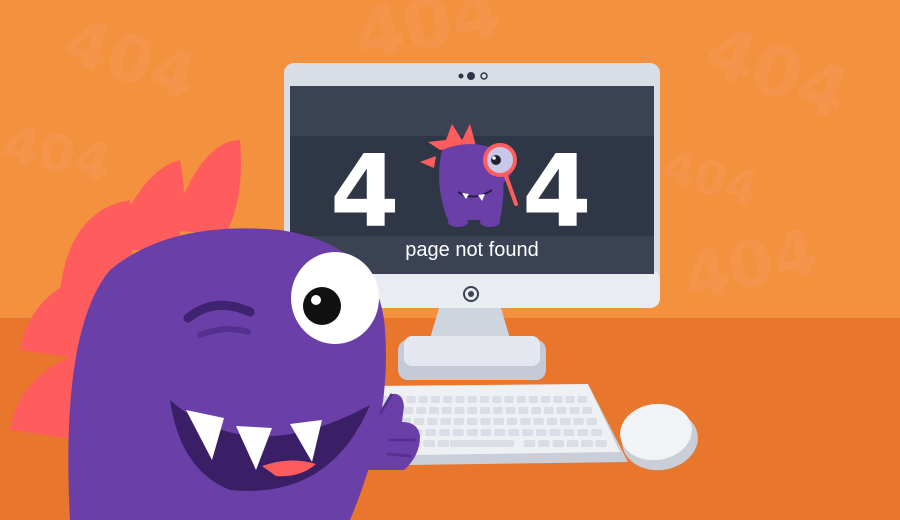  I want to click on page-not-found-message: page not found, so click(471, 250).